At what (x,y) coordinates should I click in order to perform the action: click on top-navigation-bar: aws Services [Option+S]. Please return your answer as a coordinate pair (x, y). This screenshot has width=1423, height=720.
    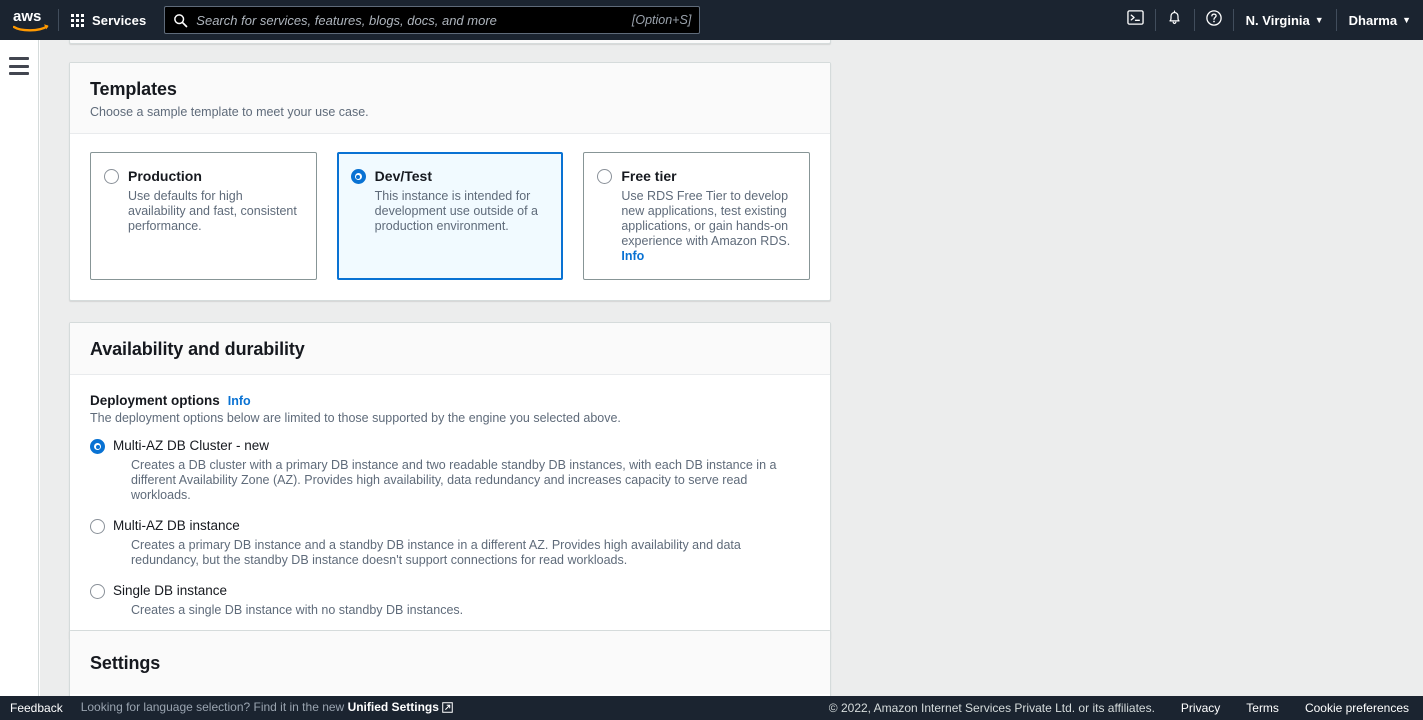
    Looking at the image, I should click on (711, 20).